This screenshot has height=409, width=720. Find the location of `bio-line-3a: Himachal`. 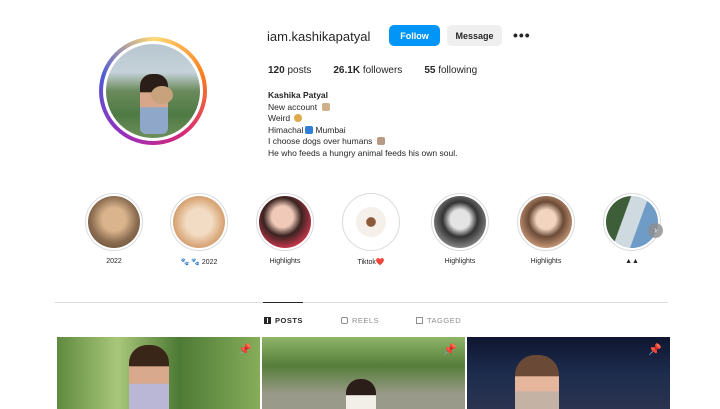

bio-line-3a: Himachal is located at coordinates (286, 129).